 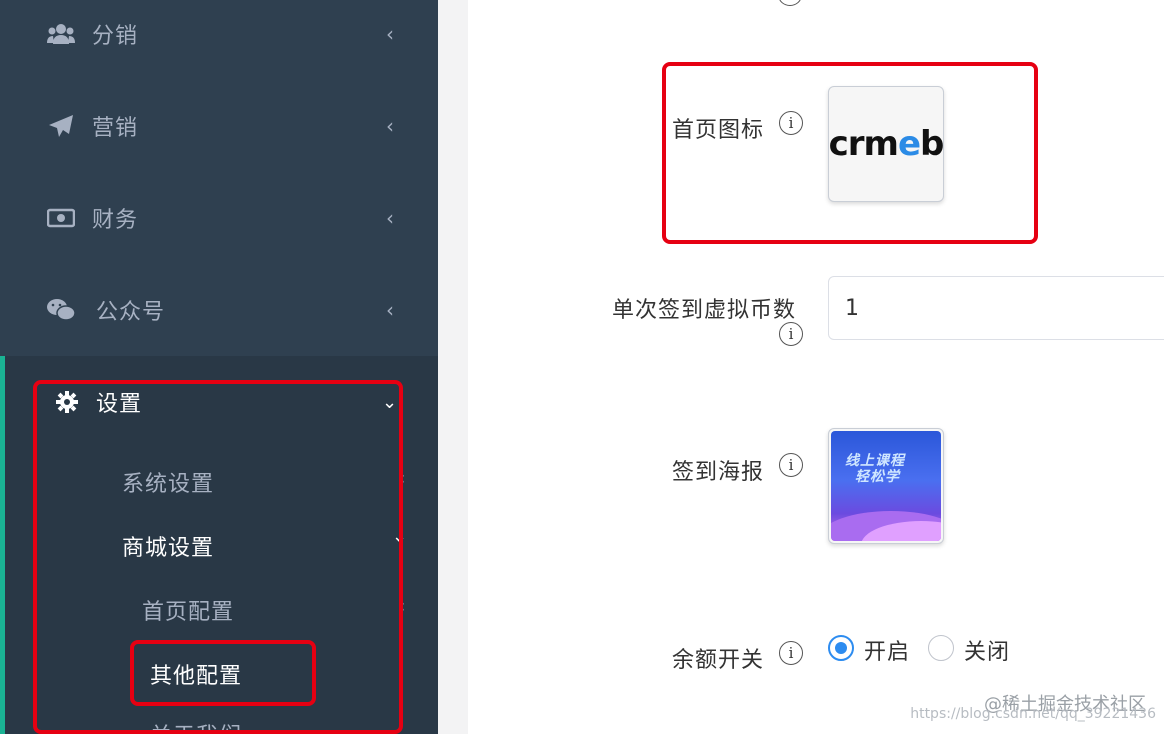 I want to click on highlight-box-other-config, so click(x=223, y=673).